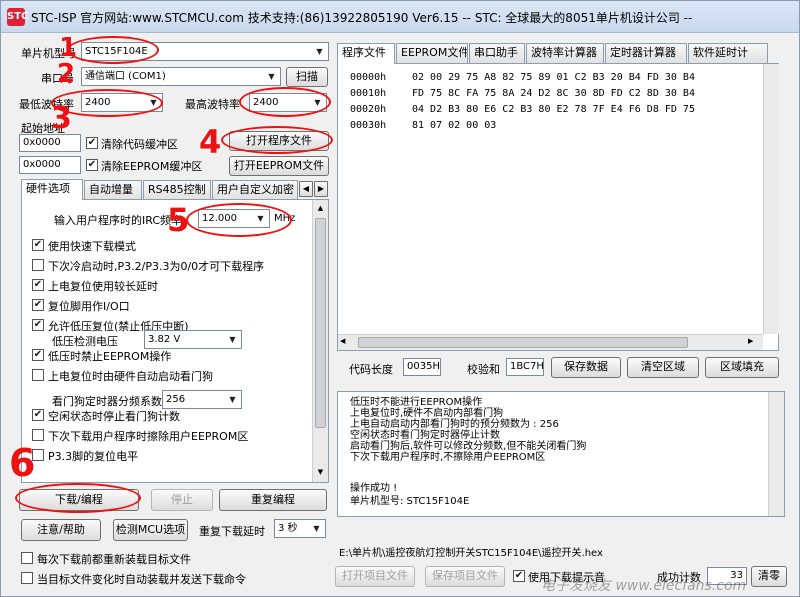  What do you see at coordinates (288, 528) in the screenshot?
I see `retry-delay-value: 3 秒` at bounding box center [288, 528].